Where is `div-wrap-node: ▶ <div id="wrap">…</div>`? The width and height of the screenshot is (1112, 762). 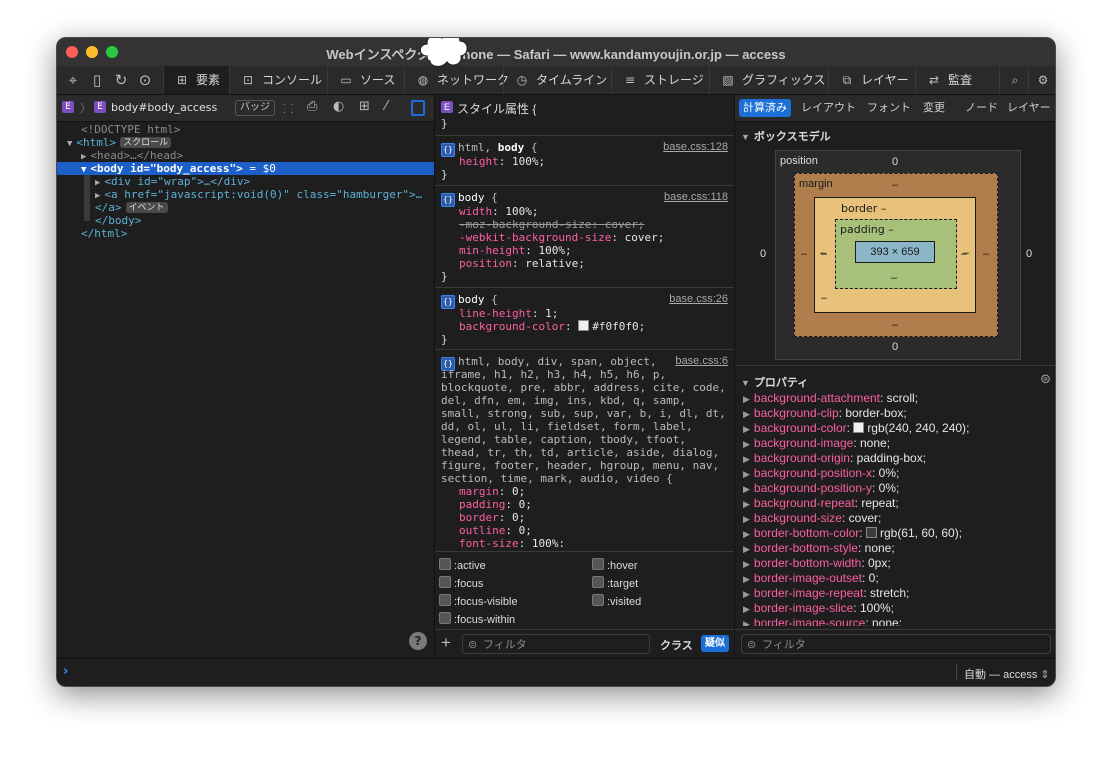 div-wrap-node: ▶ <div id="wrap">…</div> is located at coordinates (172, 181).